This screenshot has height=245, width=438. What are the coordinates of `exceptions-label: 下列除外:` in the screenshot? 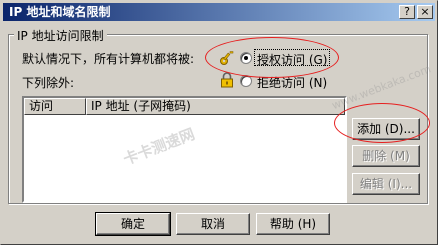 It's located at (48, 83).